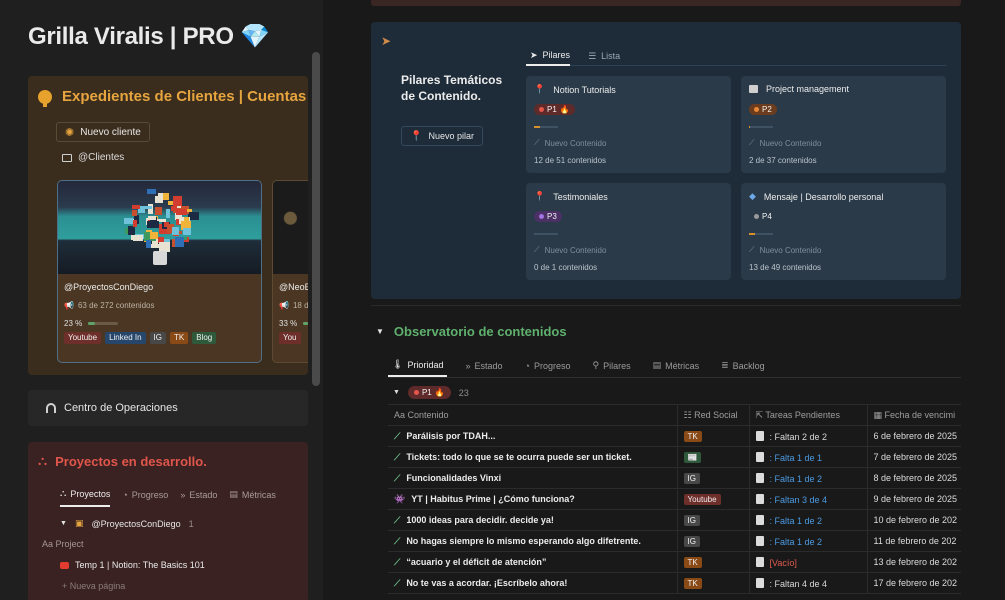  I want to click on tab-proyectos: ⛬ Proyectos, so click(85, 497).